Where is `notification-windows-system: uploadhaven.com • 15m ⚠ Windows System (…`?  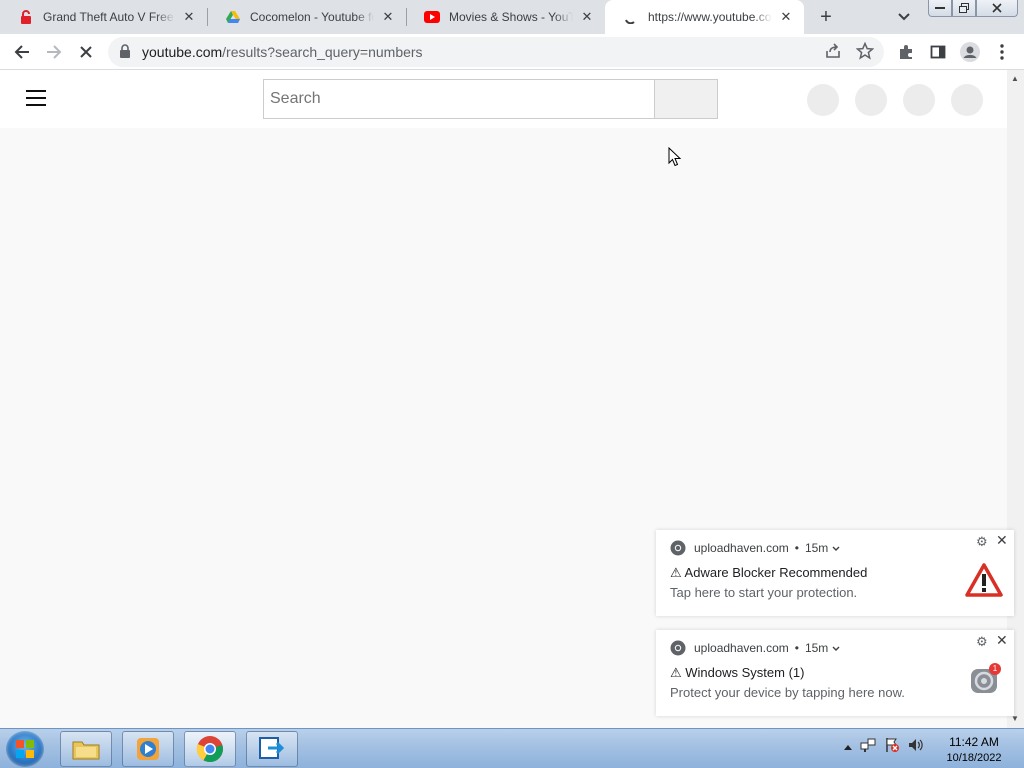 notification-windows-system: uploadhaven.com • 15m ⚠ Windows System (… is located at coordinates (835, 673).